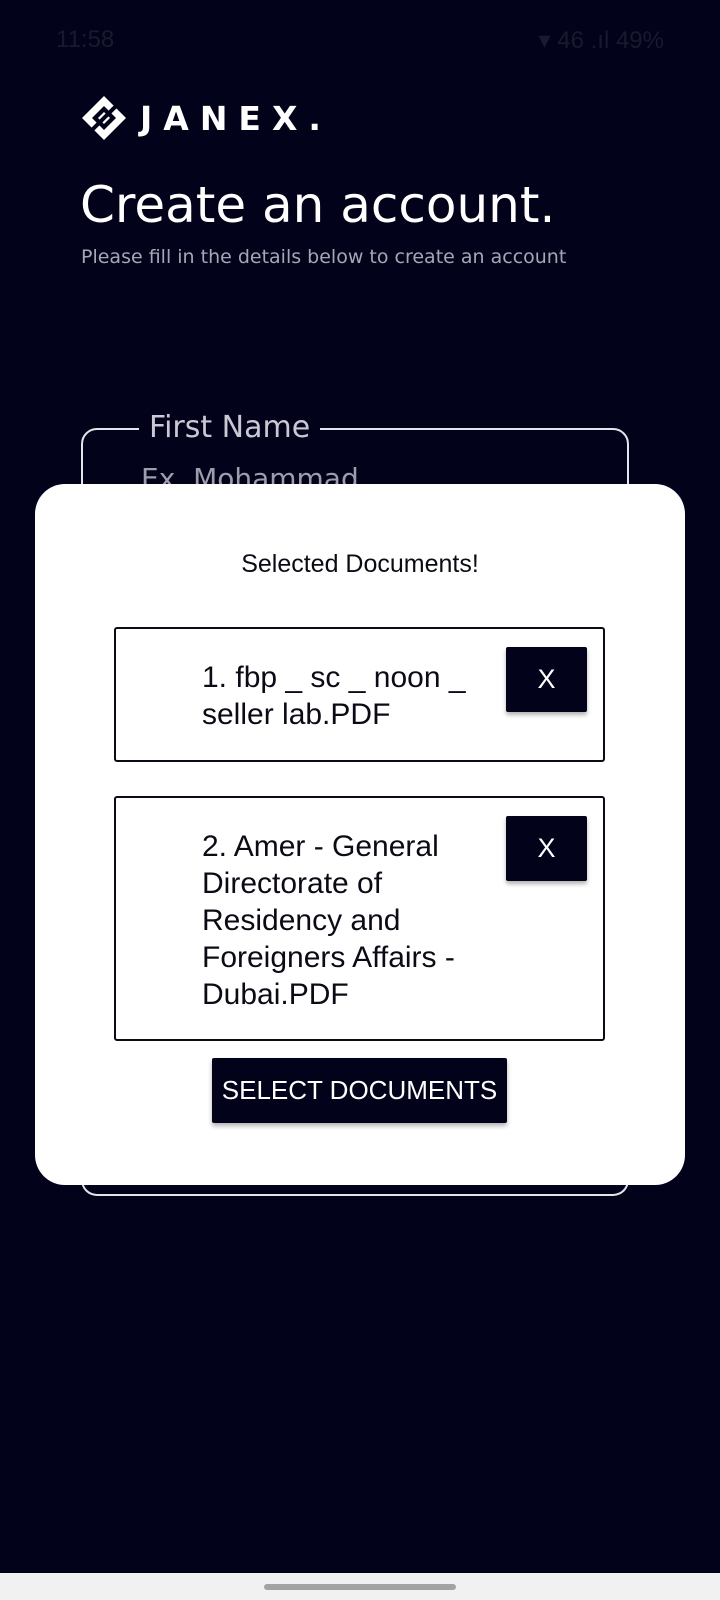  I want to click on page-title: Create an account., so click(318, 205).